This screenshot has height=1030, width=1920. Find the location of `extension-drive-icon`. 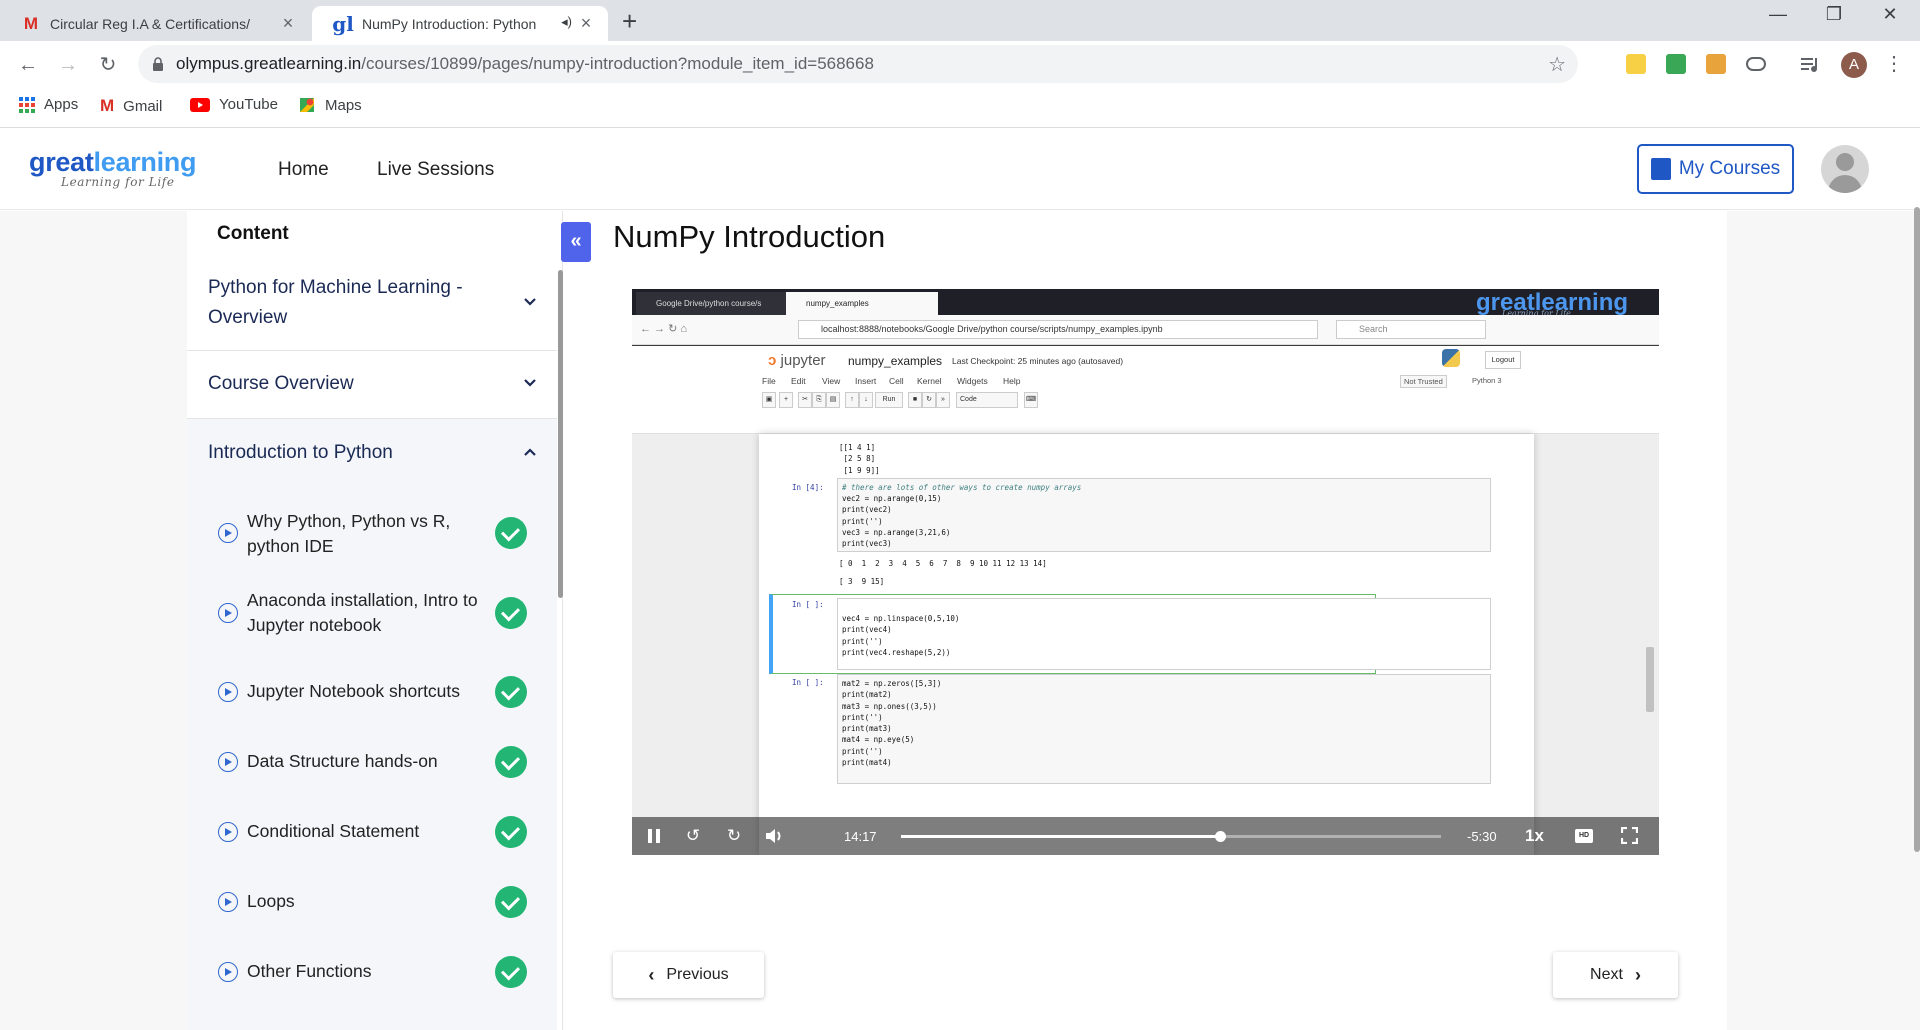

extension-drive-icon is located at coordinates (1716, 64).